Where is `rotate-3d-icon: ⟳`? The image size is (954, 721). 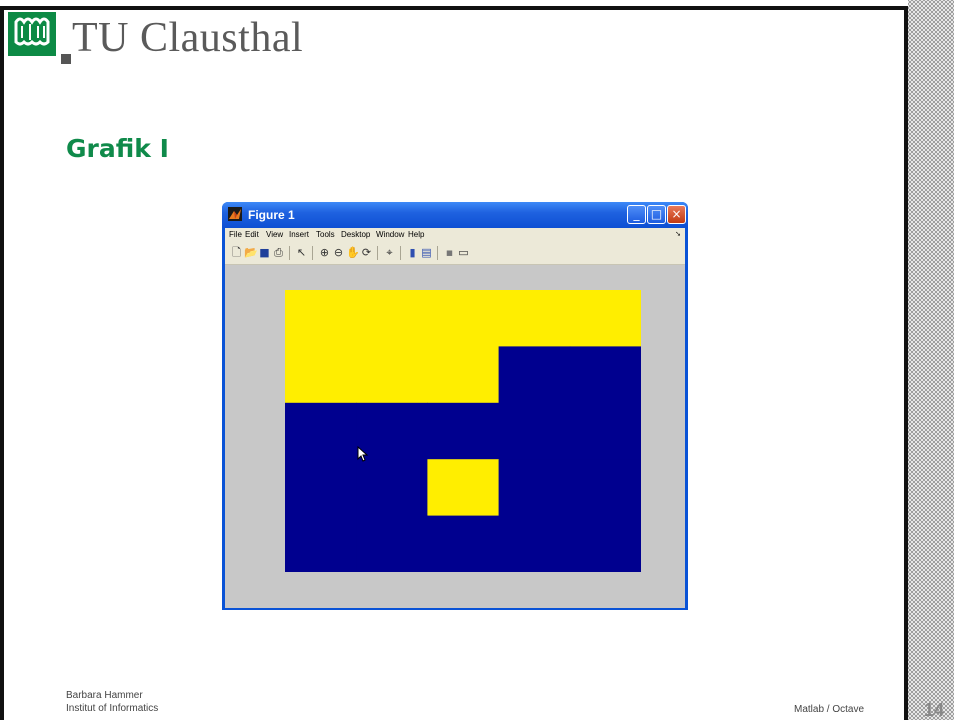 rotate-3d-icon: ⟳ is located at coordinates (366, 252).